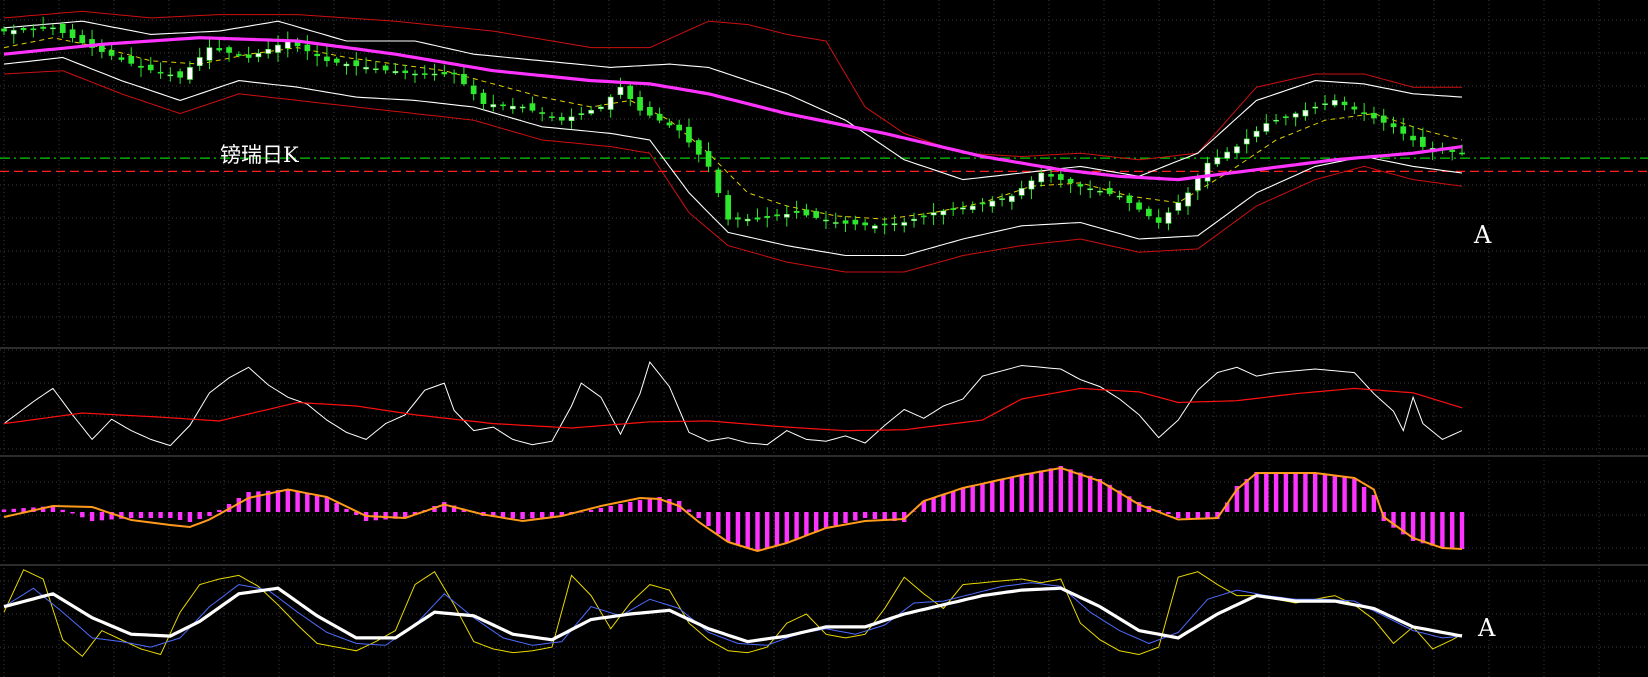  Describe the element at coordinates (718, 182) in the screenshot. I see `candle` at that location.